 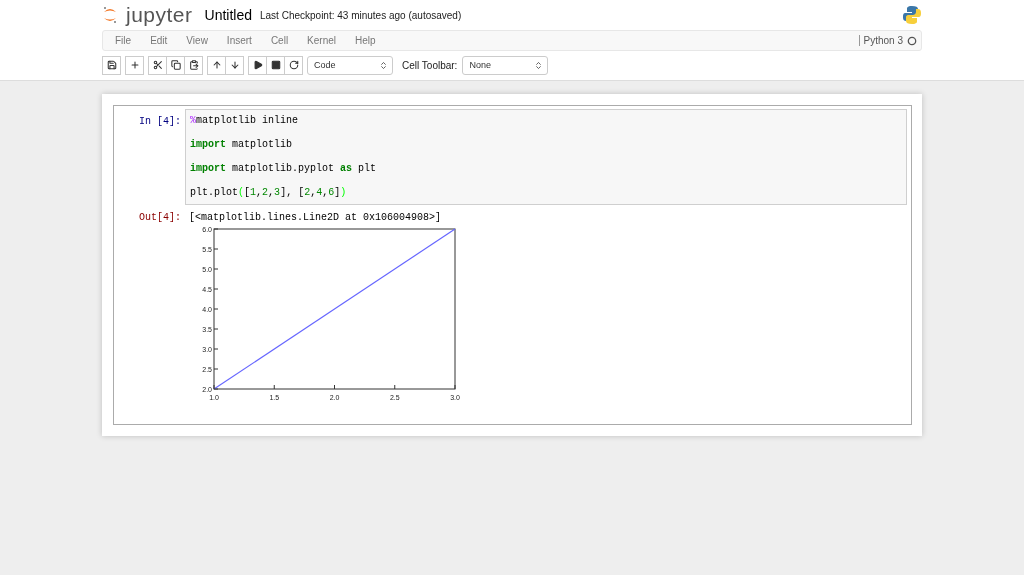 I want to click on run-icon, so click(x=257, y=65).